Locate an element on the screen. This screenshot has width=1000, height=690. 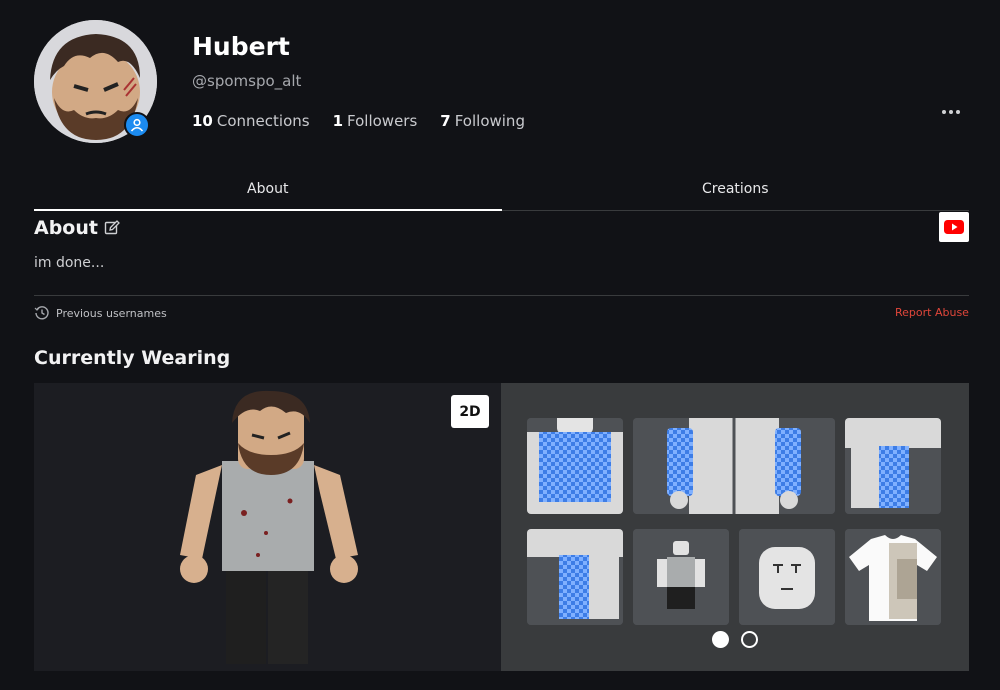
item-tile-face is located at coordinates (787, 577).